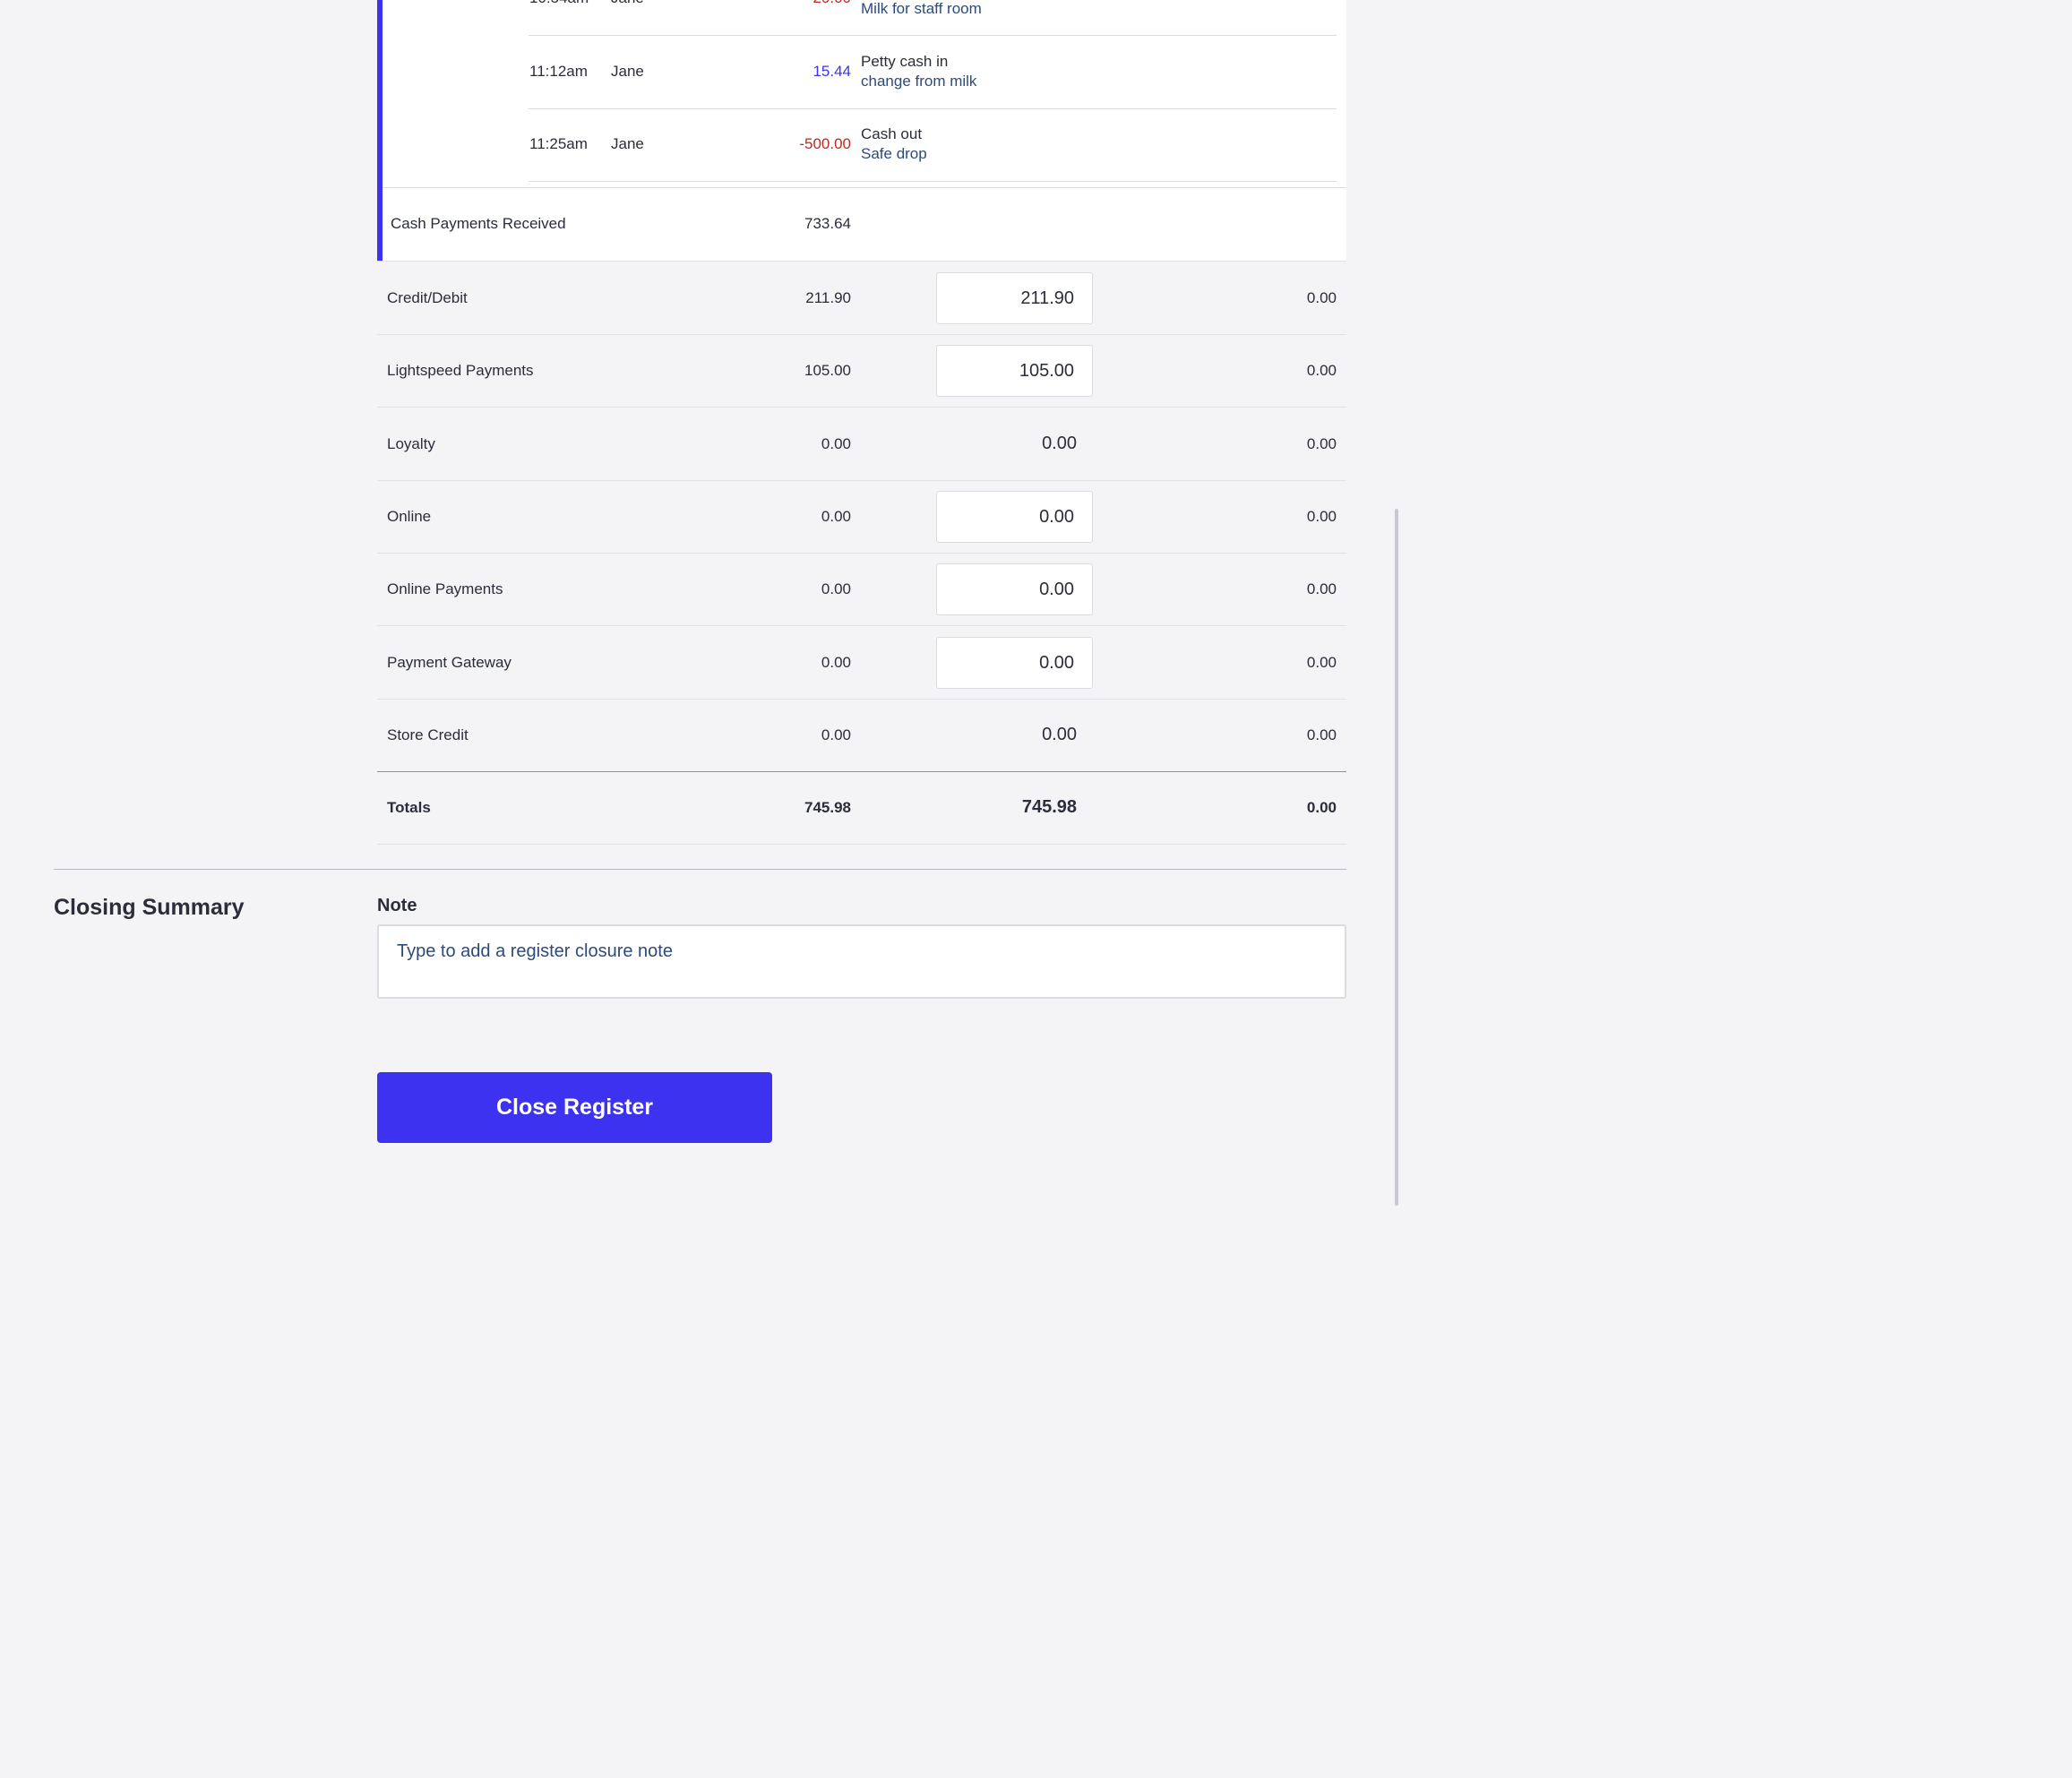 Image resolution: width=2072 pixels, height=1778 pixels. I want to click on section-divider, so click(700, 869).